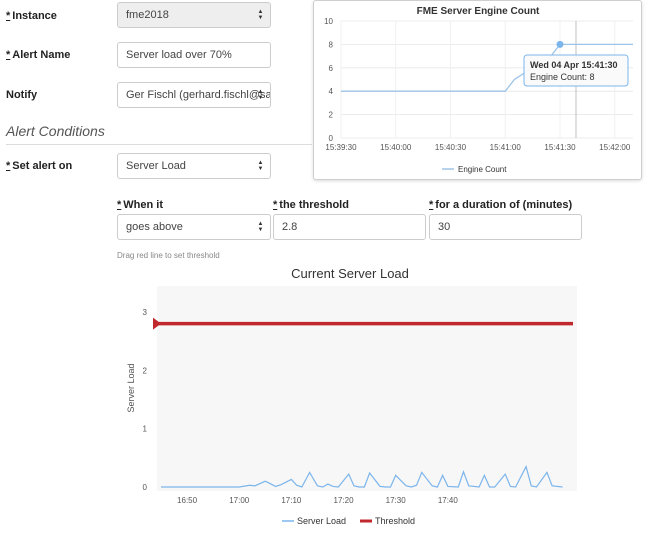 The height and width of the screenshot is (536, 650). Describe the element at coordinates (145, 312) in the screenshot. I see `load-y-tick-label: 3` at that location.